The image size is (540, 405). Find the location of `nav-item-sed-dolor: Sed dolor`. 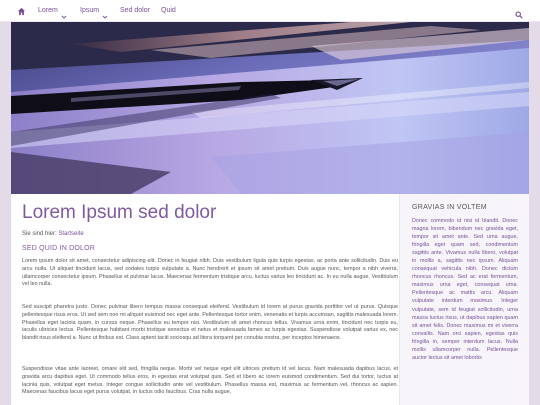

nav-item-sed-dolor: Sed dolor is located at coordinates (135, 11).